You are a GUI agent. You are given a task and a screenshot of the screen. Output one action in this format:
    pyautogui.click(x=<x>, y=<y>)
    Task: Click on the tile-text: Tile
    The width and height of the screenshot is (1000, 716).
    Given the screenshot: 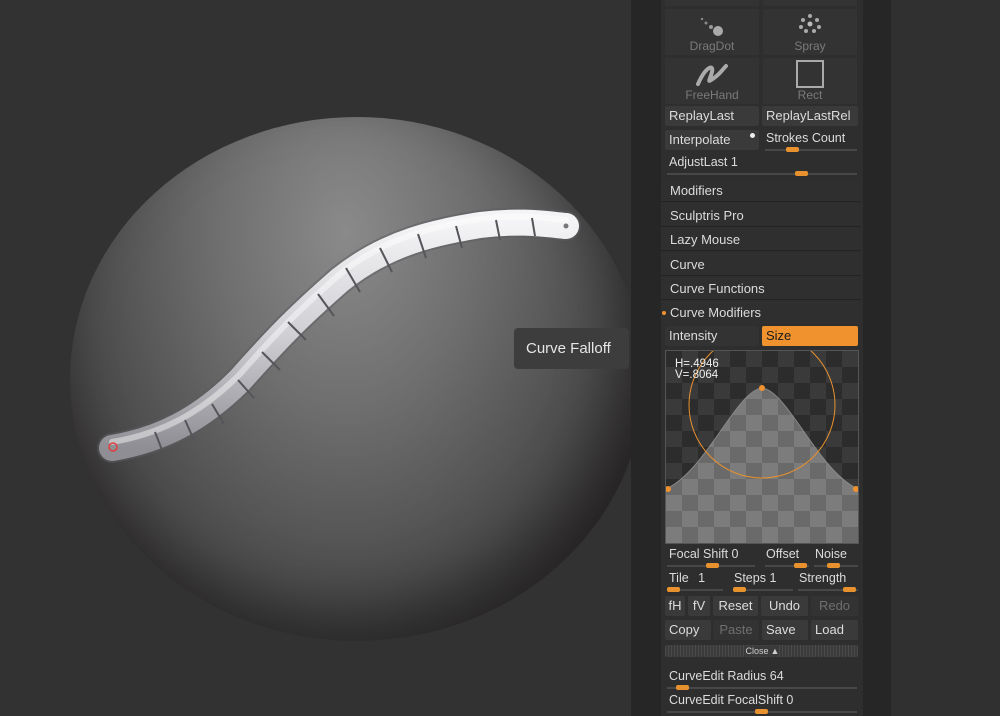 What is the action you would take?
    pyautogui.click(x=679, y=578)
    